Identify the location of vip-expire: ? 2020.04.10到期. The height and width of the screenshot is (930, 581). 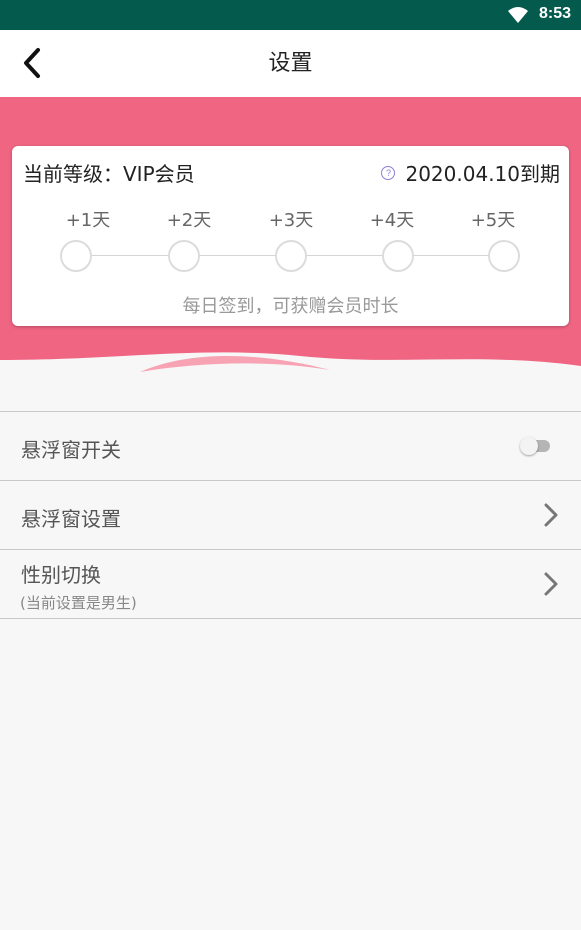
(470, 172).